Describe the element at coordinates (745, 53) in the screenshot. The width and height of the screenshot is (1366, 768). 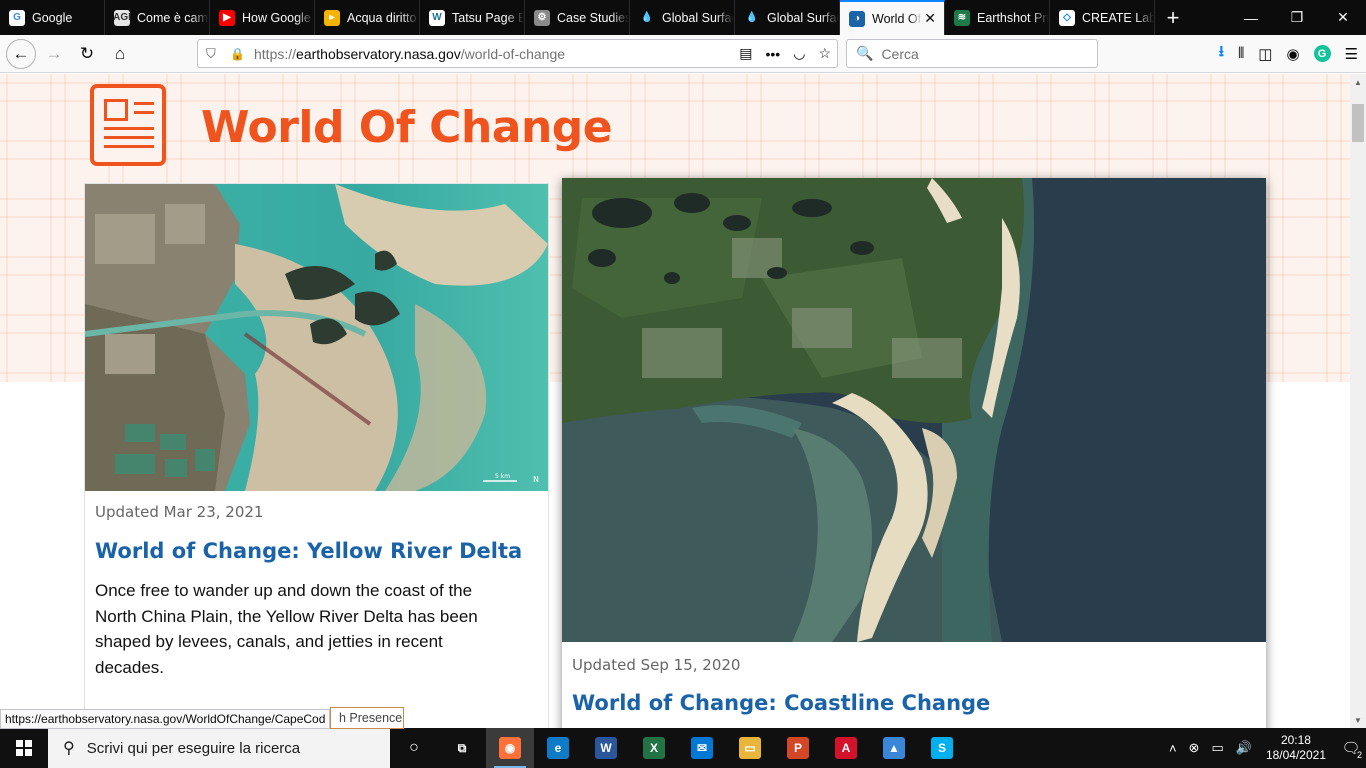
I see `reader-view-icon: ▤` at that location.